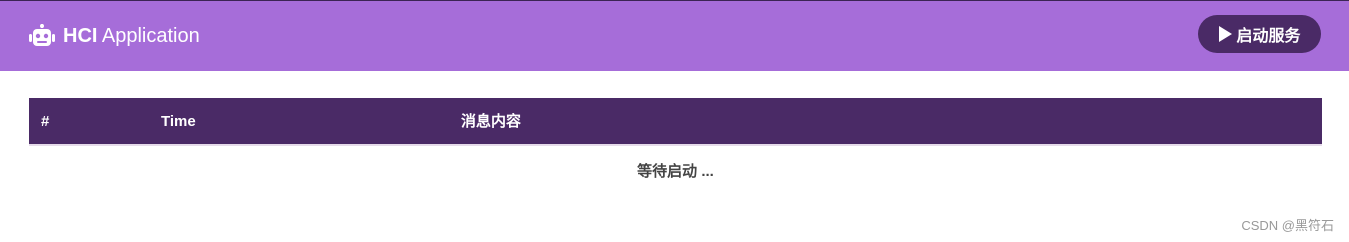 Image resolution: width=1349 pixels, height=242 pixels. I want to click on start-service-button: 启动服务, so click(1259, 34).